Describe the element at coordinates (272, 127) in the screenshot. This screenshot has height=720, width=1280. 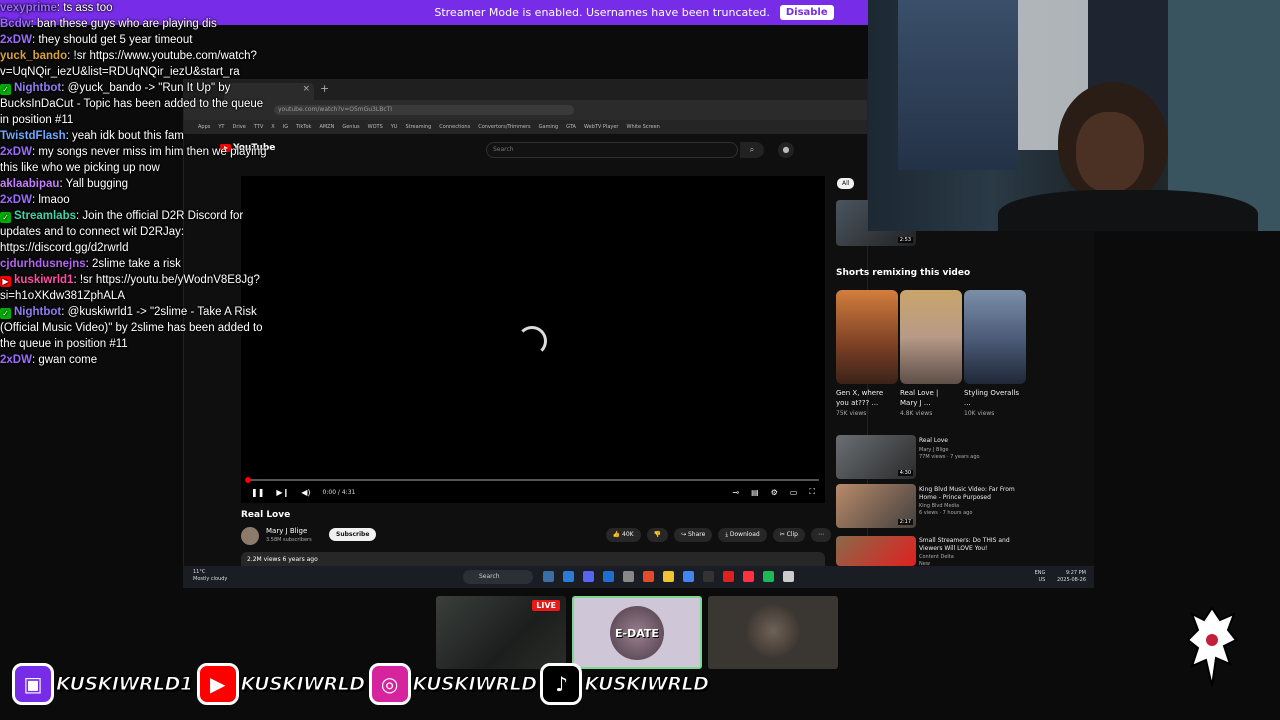
I see `bookmark-item: X` at that location.